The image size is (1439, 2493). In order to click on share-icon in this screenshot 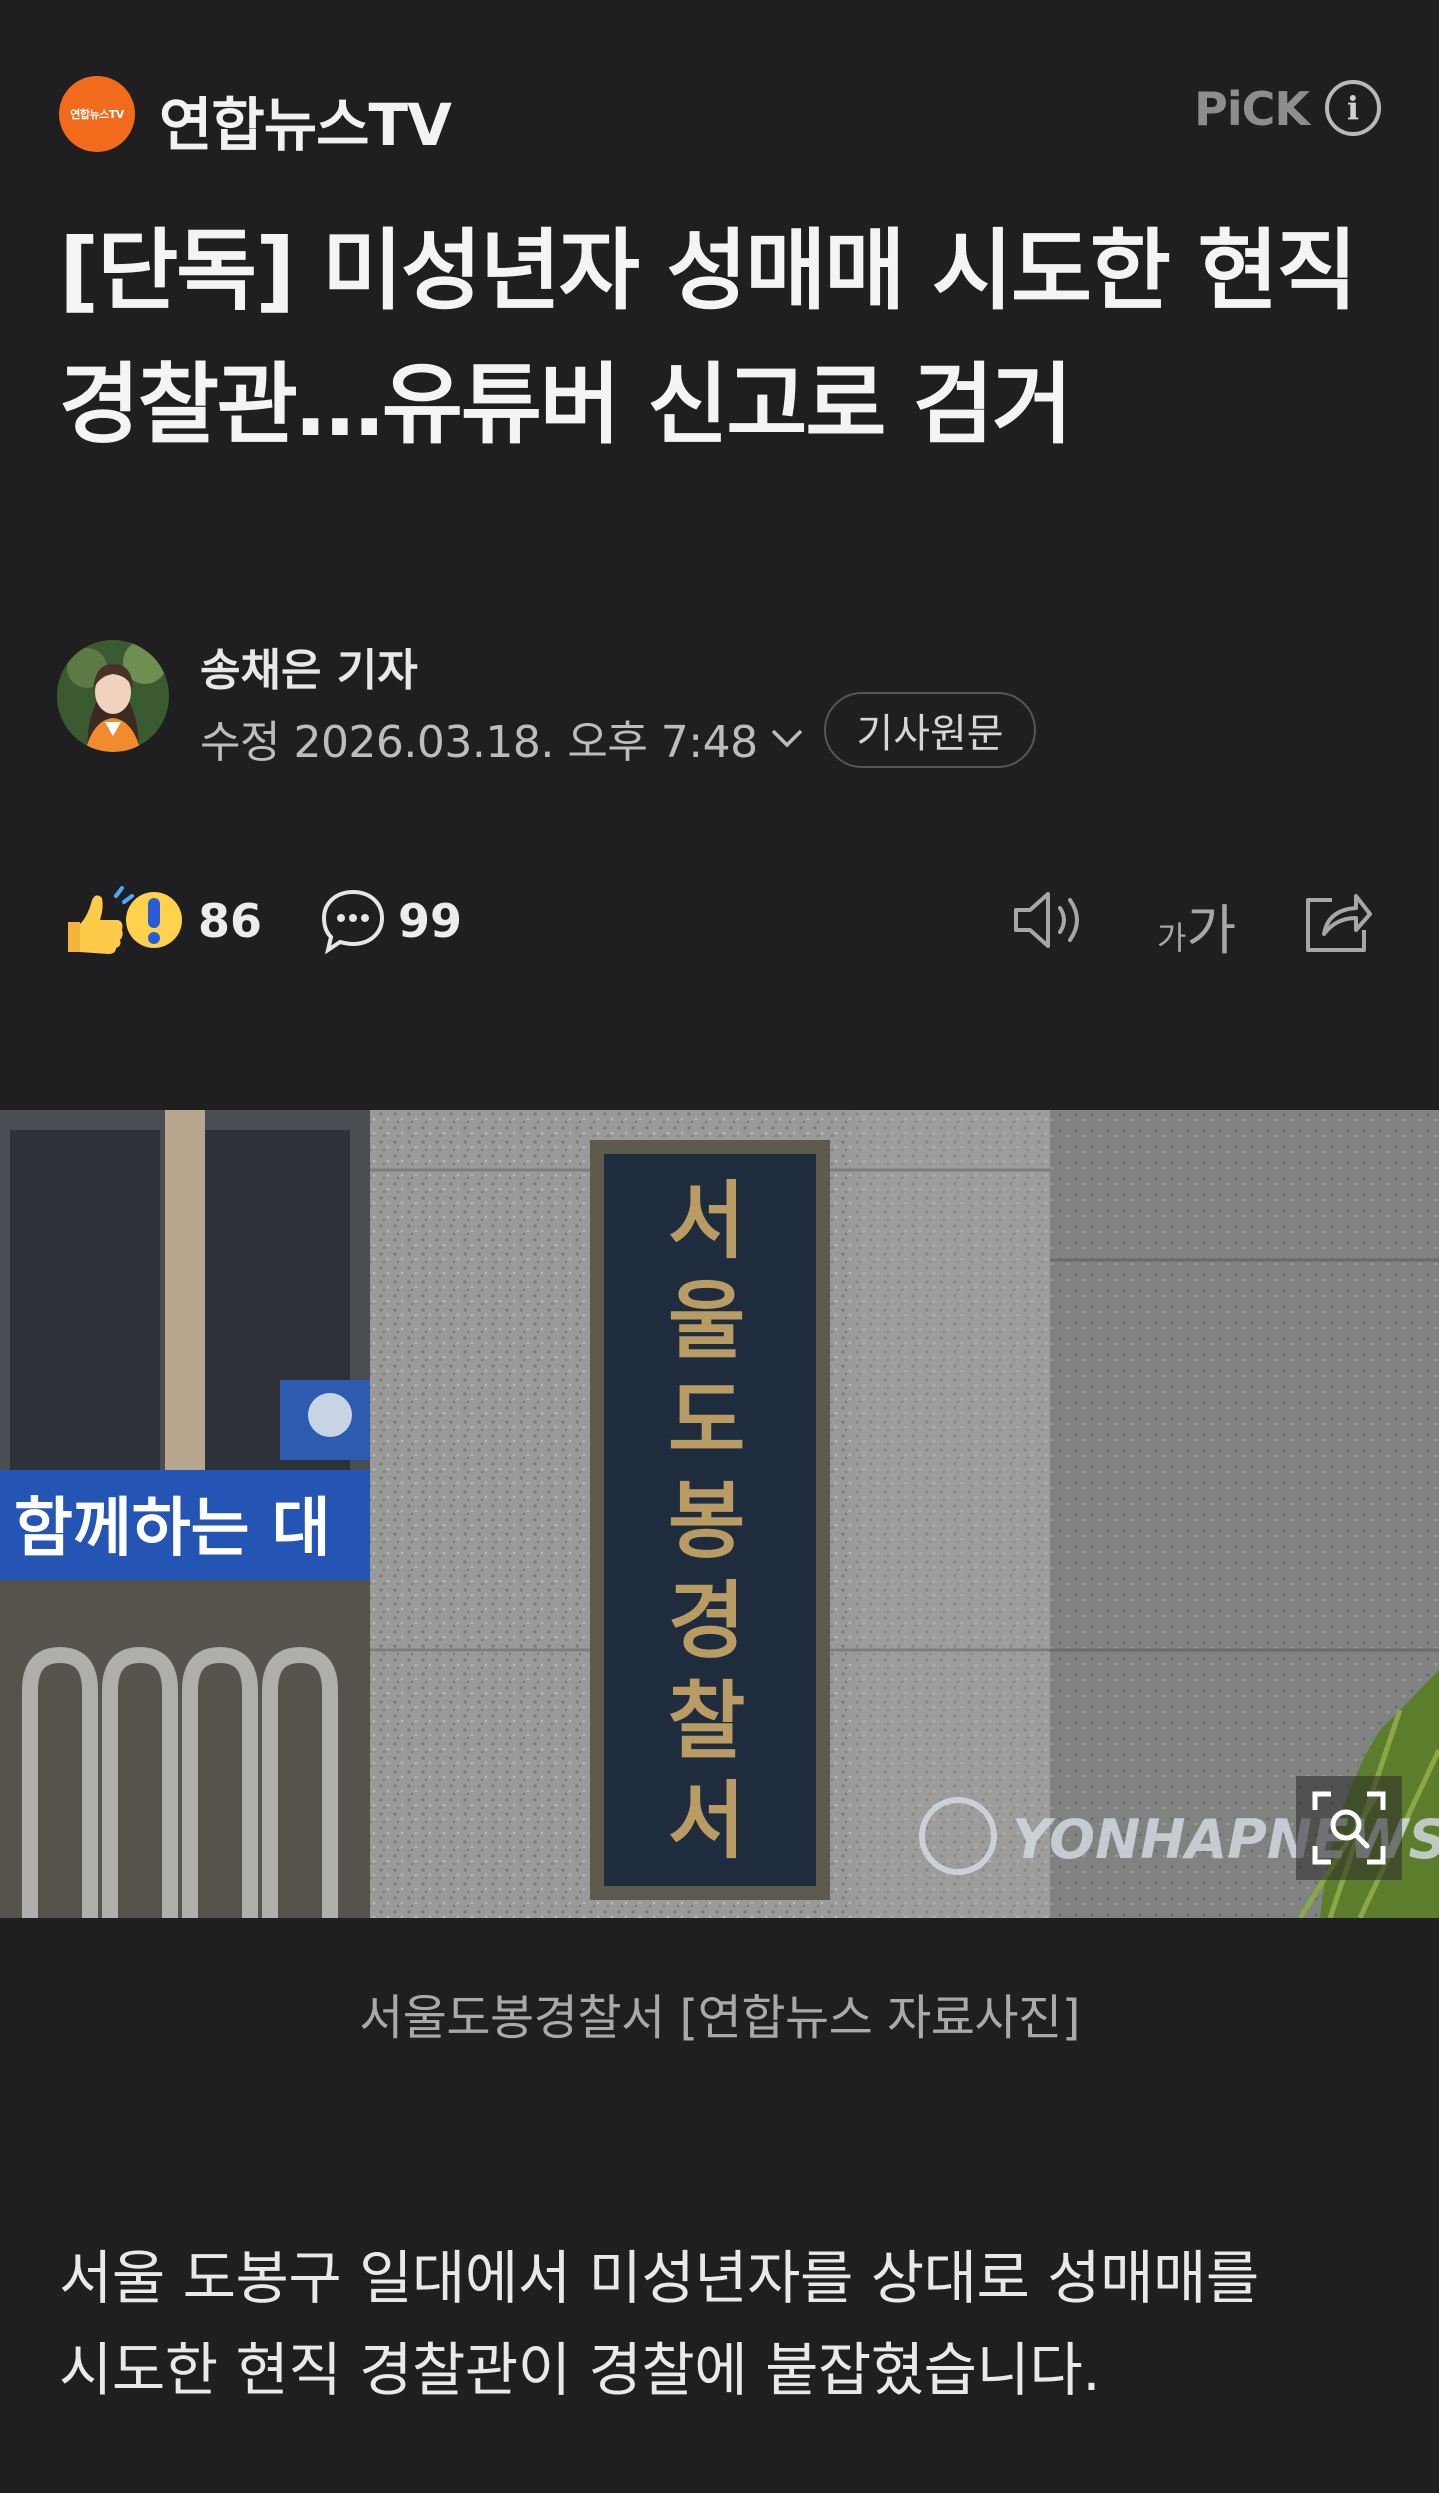, I will do `click(1338, 920)`.